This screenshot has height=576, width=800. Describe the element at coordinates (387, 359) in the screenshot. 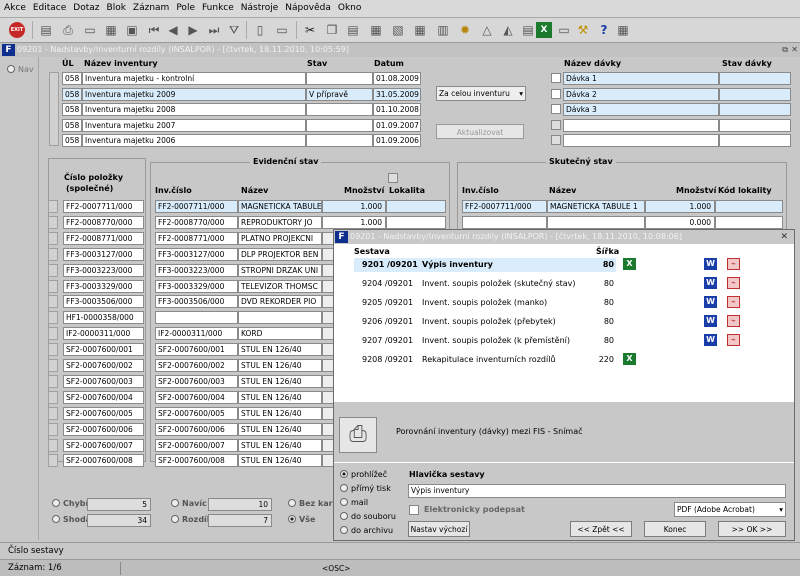

I see `report-code: 9208 /09201` at that location.